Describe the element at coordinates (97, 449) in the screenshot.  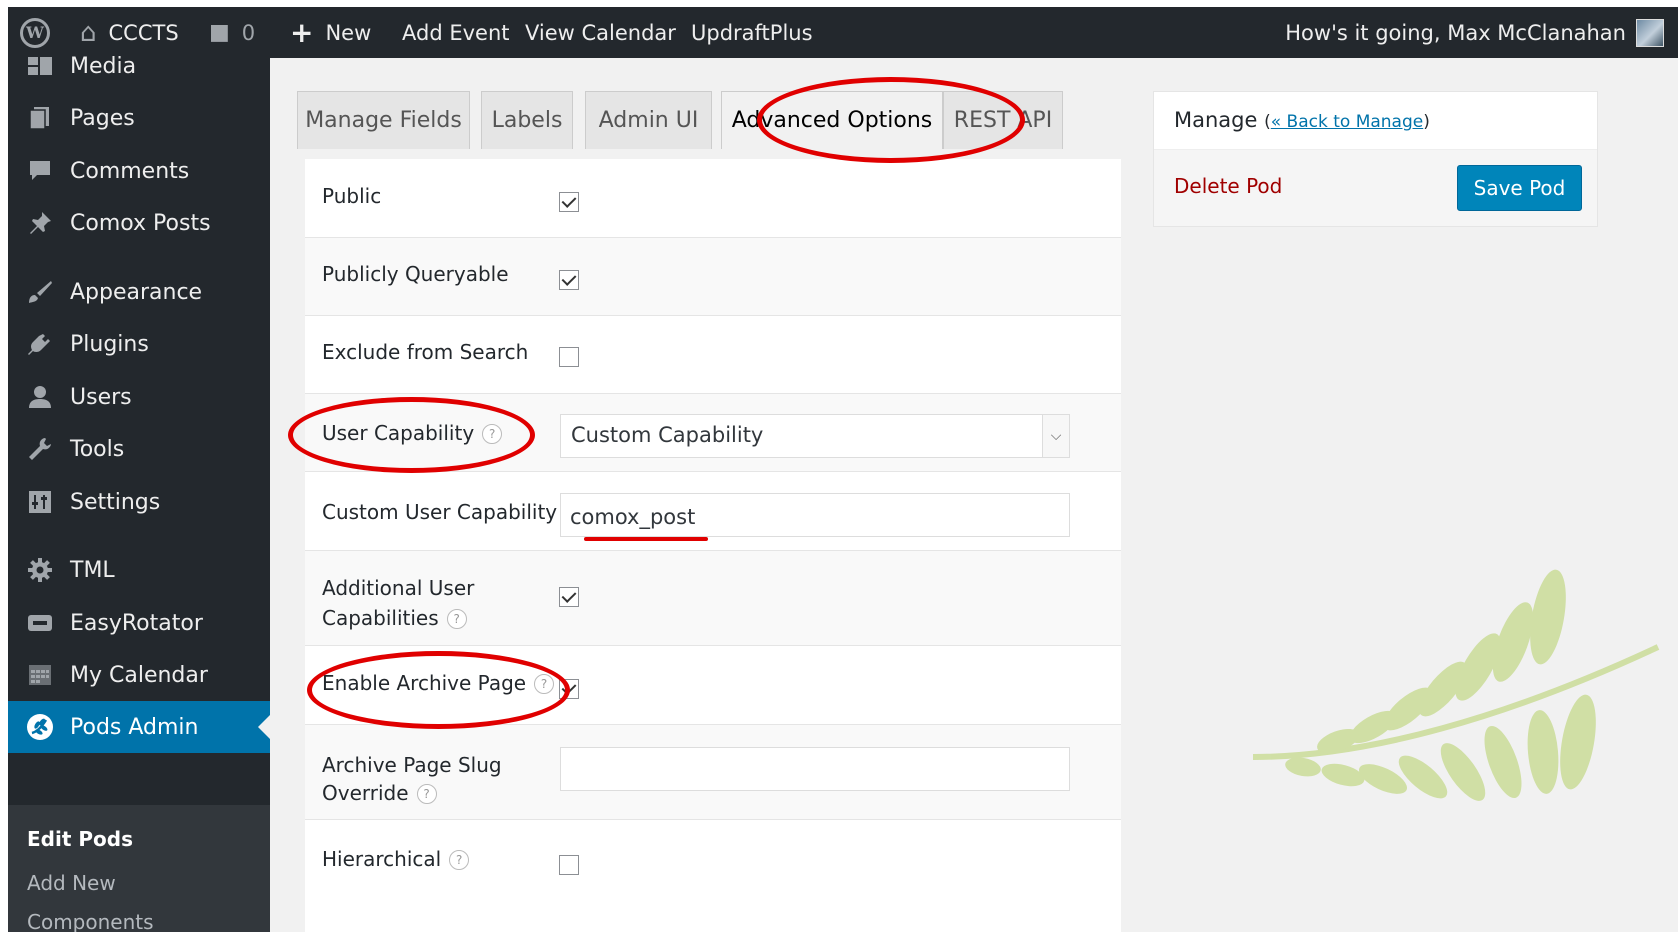
I see `sidebar-item-label: Tools` at that location.